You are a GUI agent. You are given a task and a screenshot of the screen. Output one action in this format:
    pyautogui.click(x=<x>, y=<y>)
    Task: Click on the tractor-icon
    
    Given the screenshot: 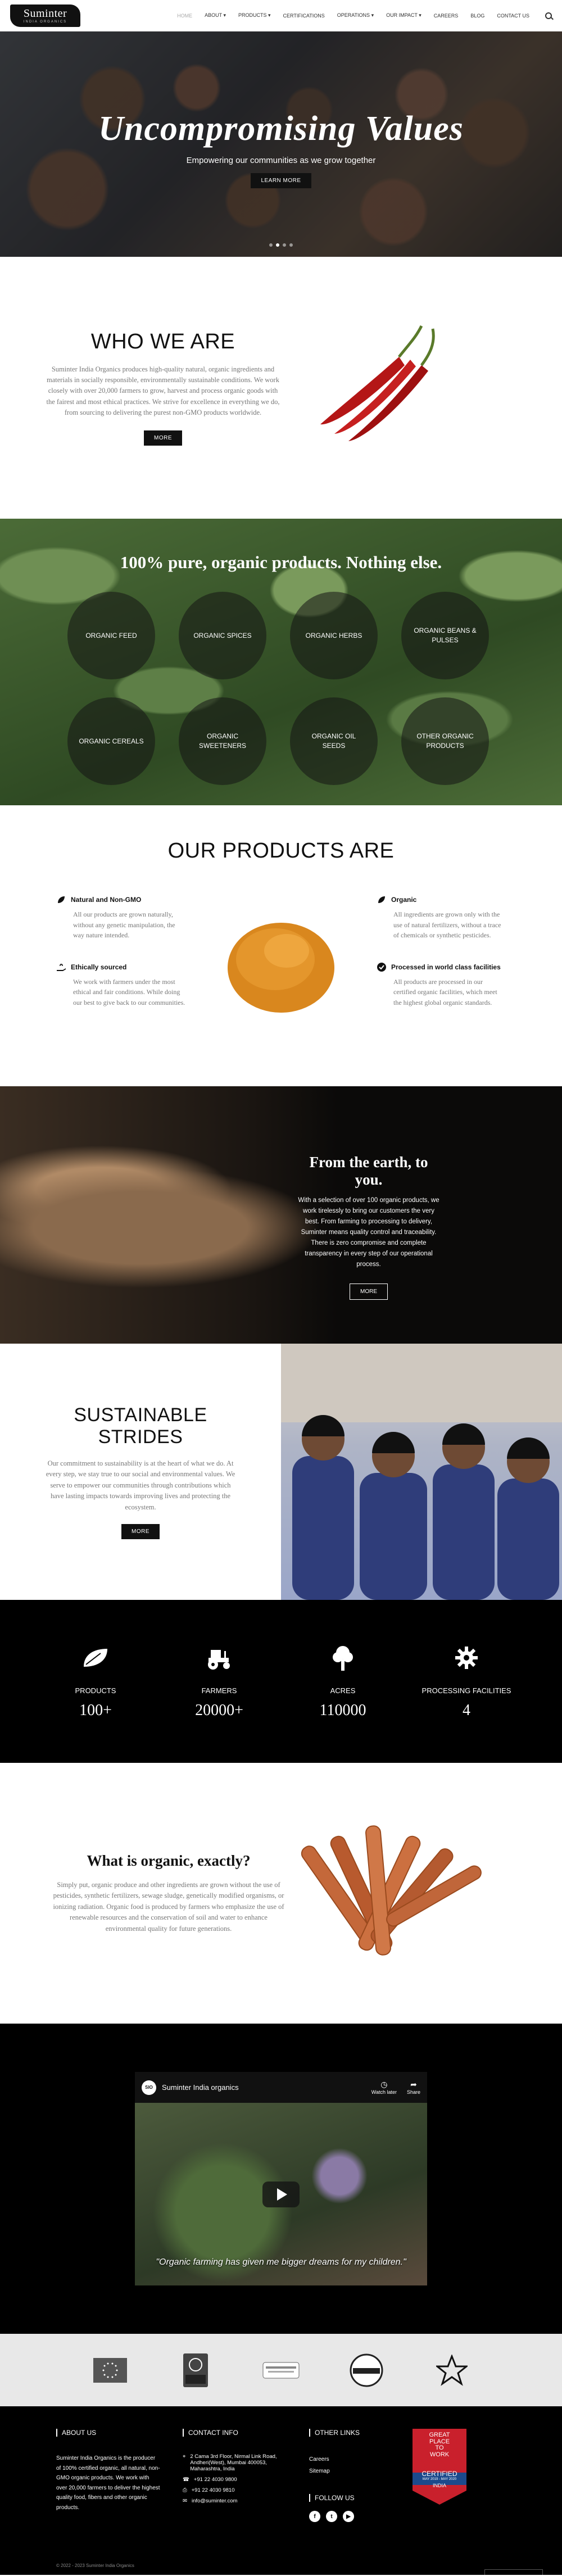 What is the action you would take?
    pyautogui.click(x=219, y=1658)
    